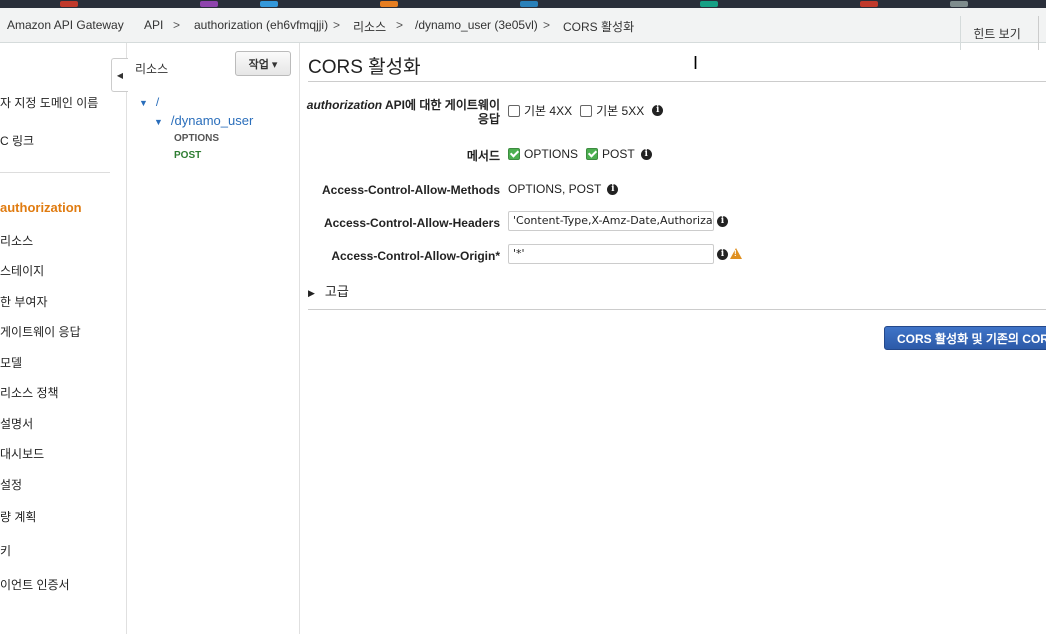  Describe the element at coordinates (592, 154) in the screenshot. I see `post-method-checkbox` at that location.